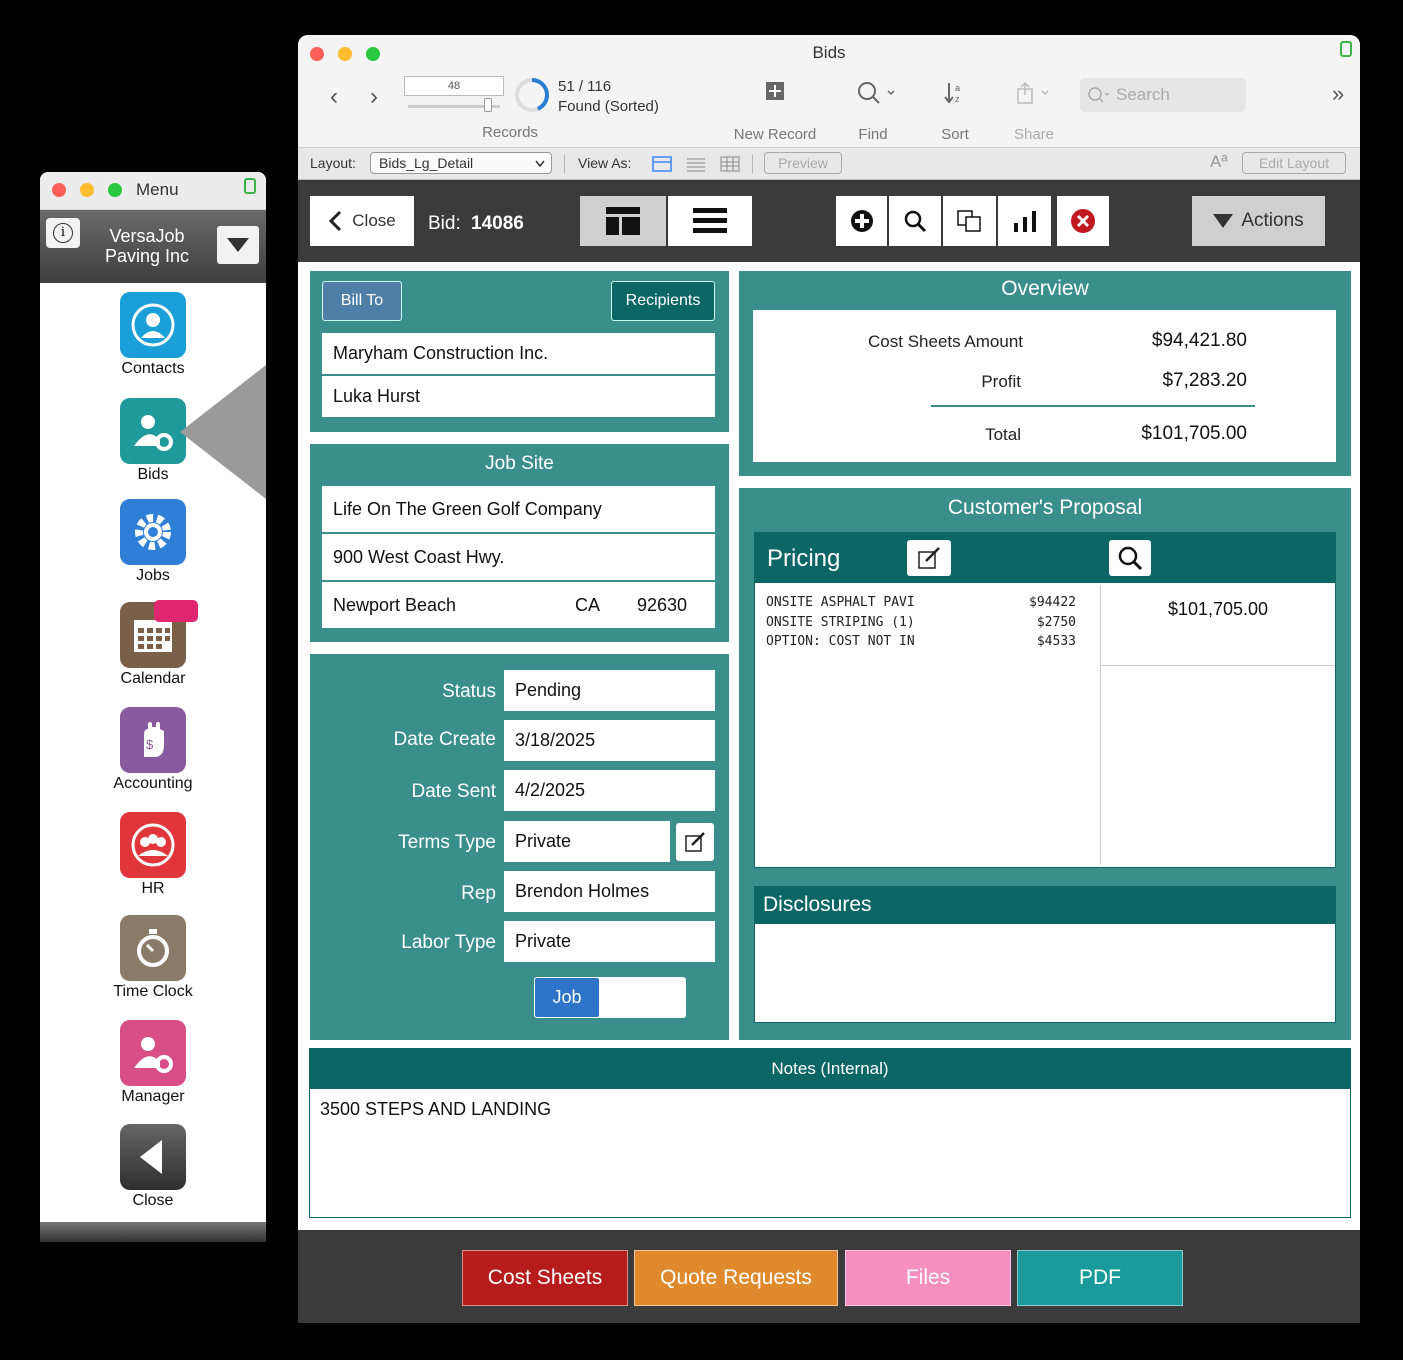 The image size is (1403, 1360). I want to click on menu-item-close: Close, so click(153, 1167).